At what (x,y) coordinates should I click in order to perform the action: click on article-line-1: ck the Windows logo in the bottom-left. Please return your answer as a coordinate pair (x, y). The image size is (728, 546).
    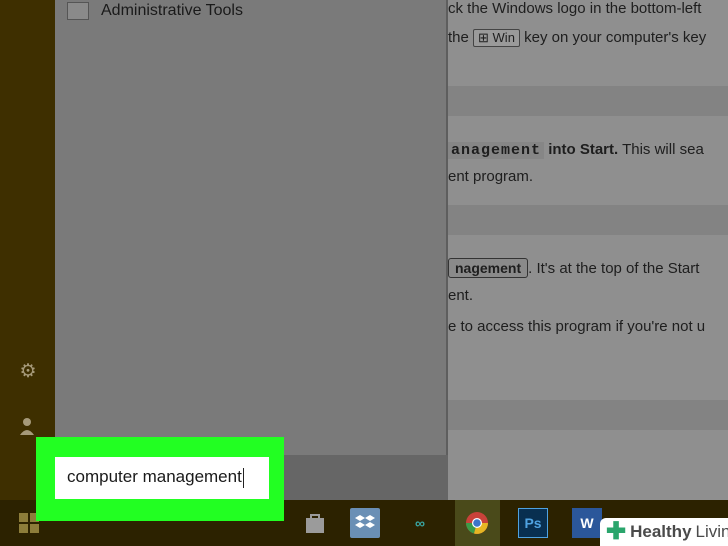
    Looking at the image, I should click on (575, 8).